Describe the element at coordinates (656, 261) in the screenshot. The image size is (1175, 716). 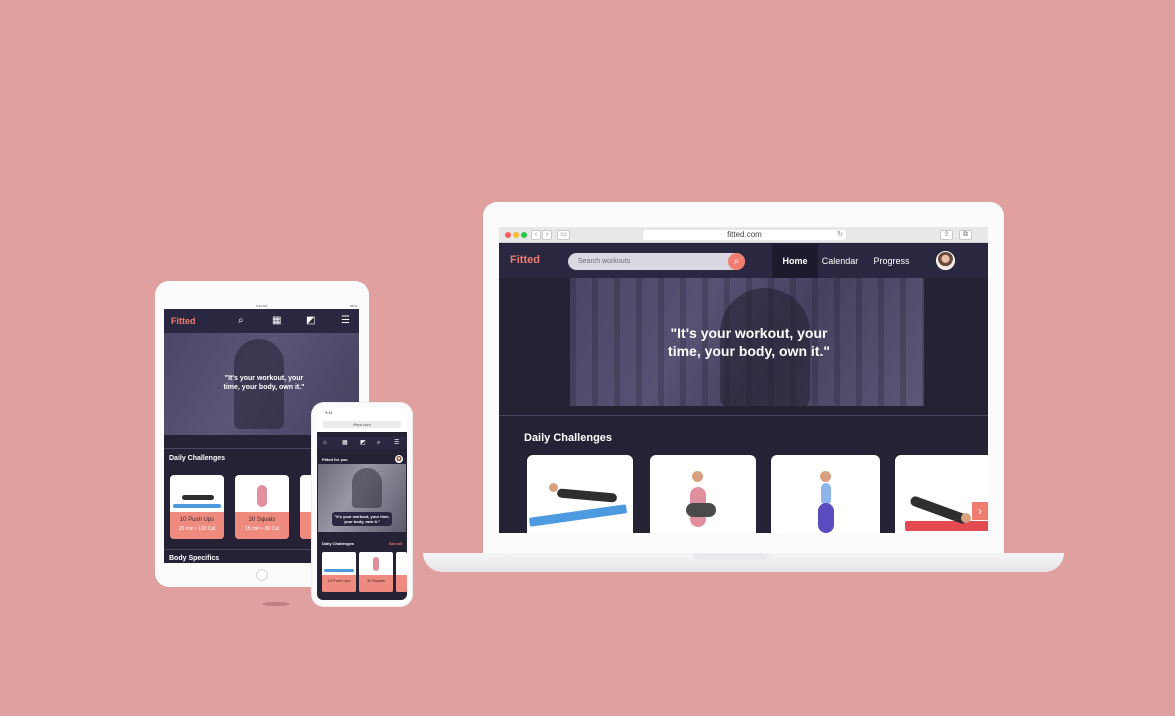
I see `search-input: Search workouts ⌕` at that location.